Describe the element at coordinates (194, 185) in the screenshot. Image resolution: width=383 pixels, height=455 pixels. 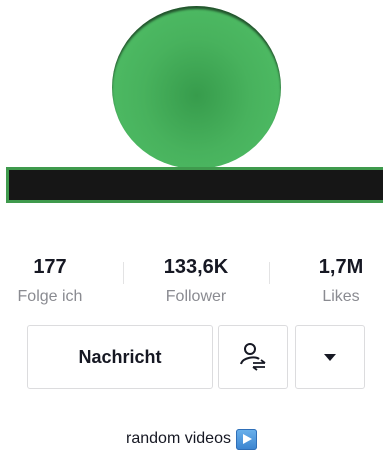
I see `redacted-username-bar` at that location.